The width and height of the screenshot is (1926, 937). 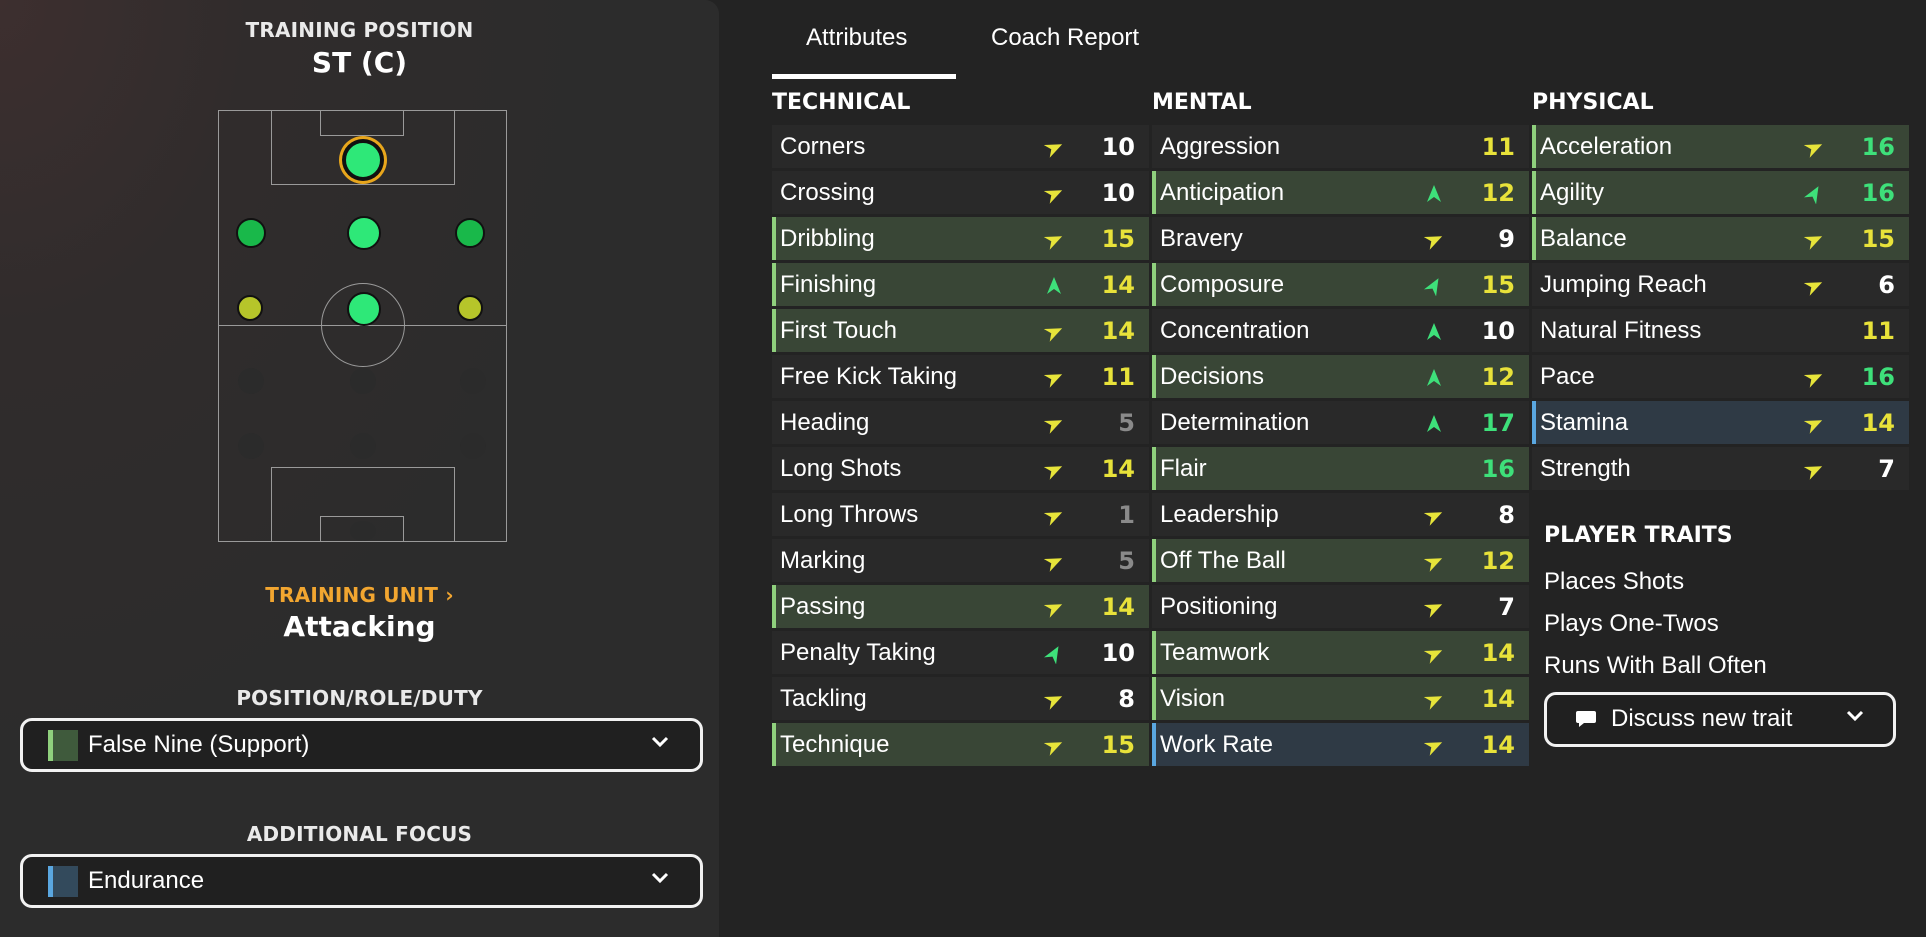 I want to click on attribute-row-concentration: Concentration 10, so click(x=1340, y=330).